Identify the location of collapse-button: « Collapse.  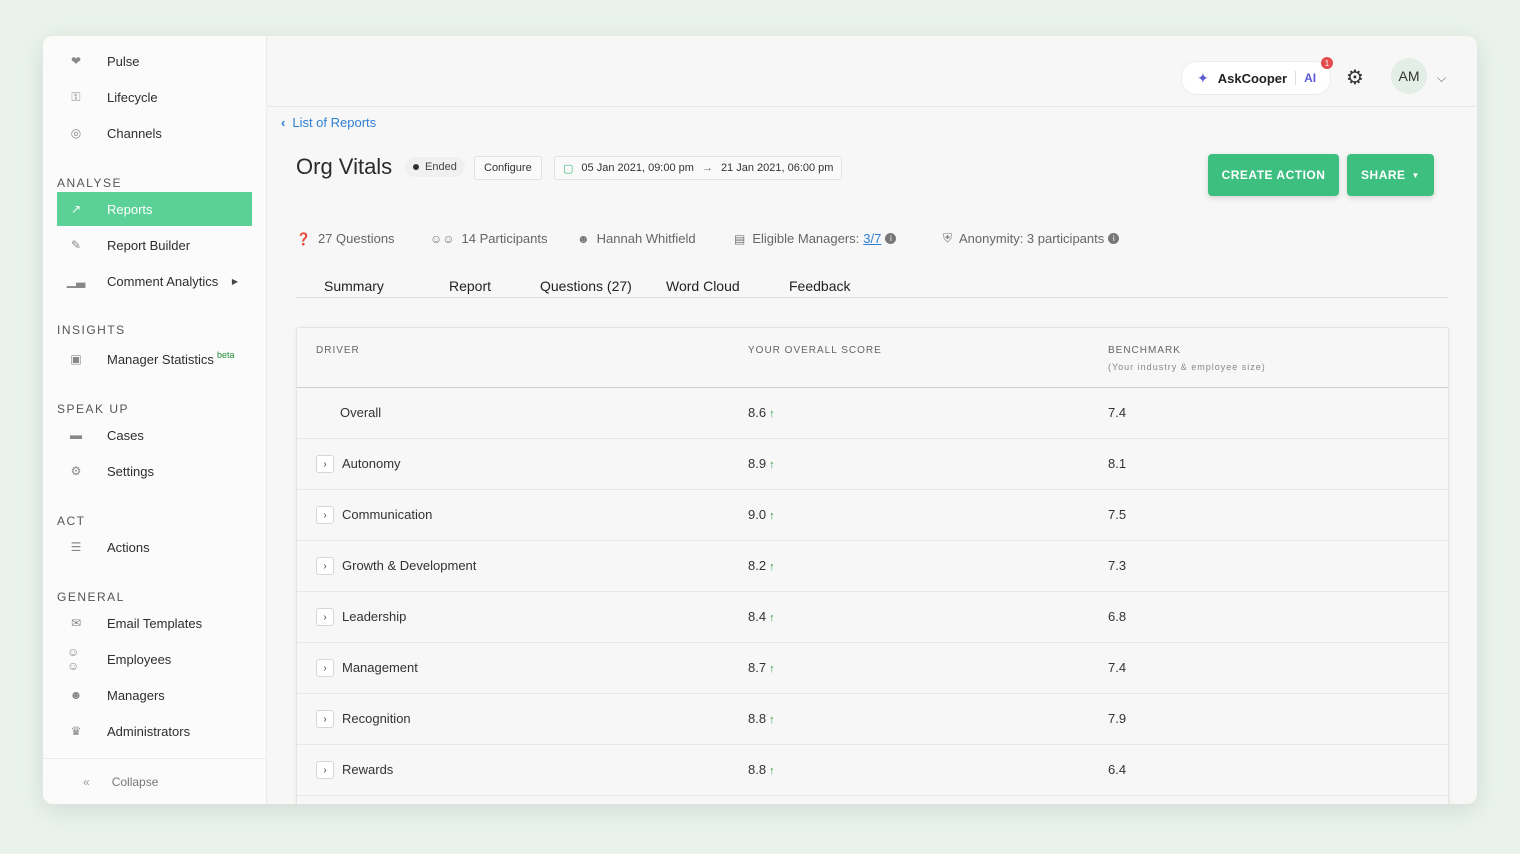
(154, 781).